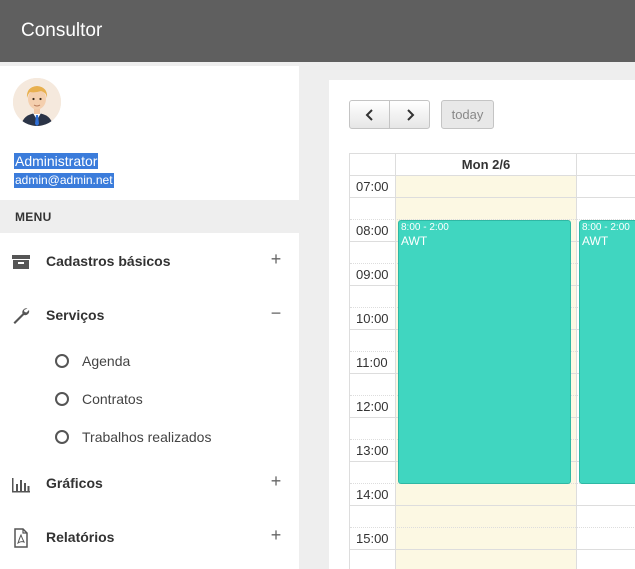  Describe the element at coordinates (149, 315) in the screenshot. I see `nav-item-servicos: Serviços −` at that location.